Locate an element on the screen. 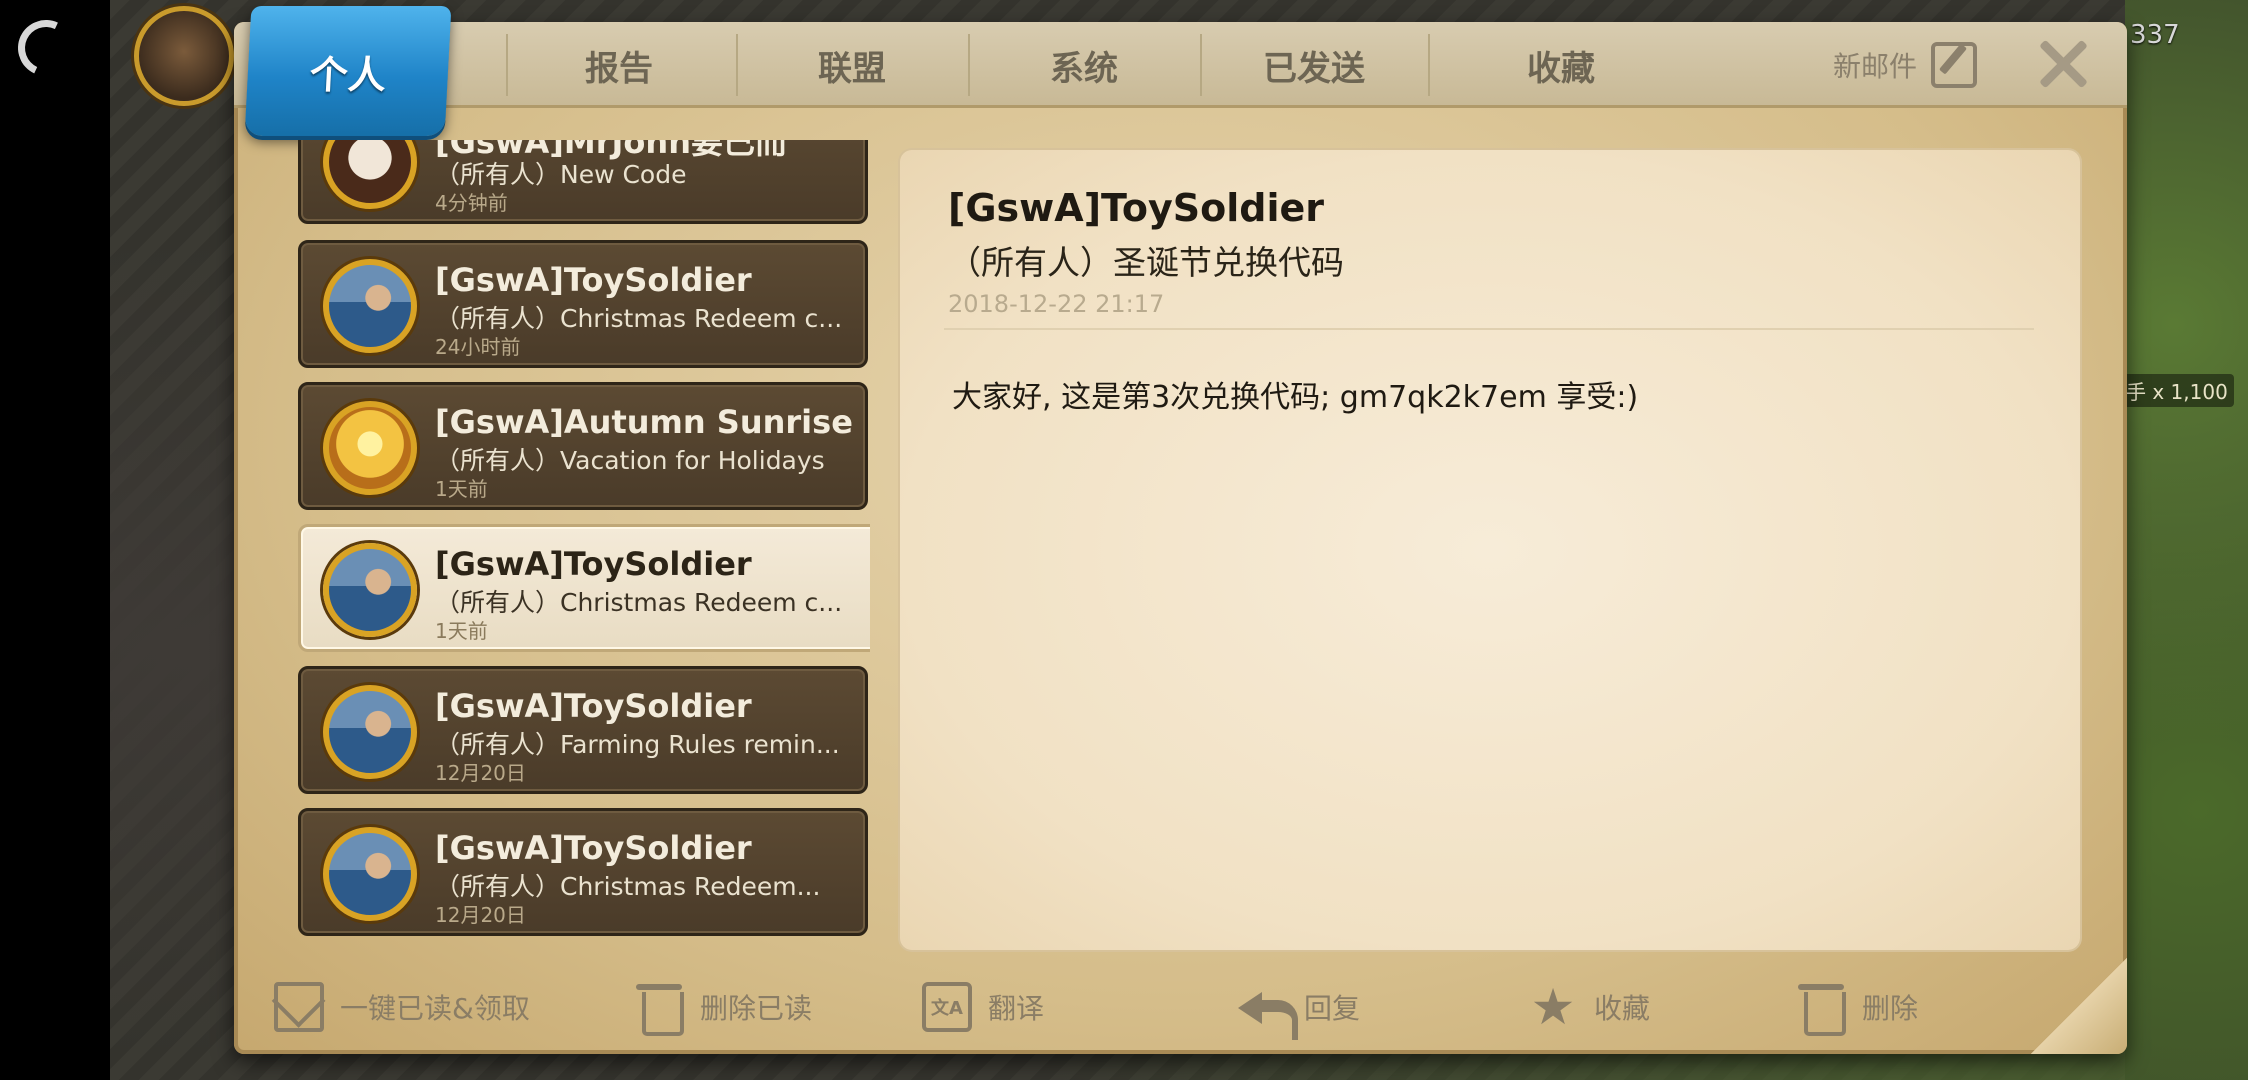  tab-personal: 个人 is located at coordinates (348, 71).